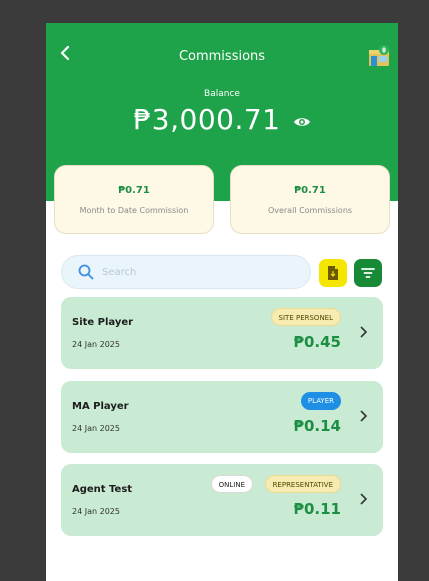 This screenshot has height=581, width=429. What do you see at coordinates (302, 484) in the screenshot?
I see `role-badge: REPRESENTATIVE` at bounding box center [302, 484].